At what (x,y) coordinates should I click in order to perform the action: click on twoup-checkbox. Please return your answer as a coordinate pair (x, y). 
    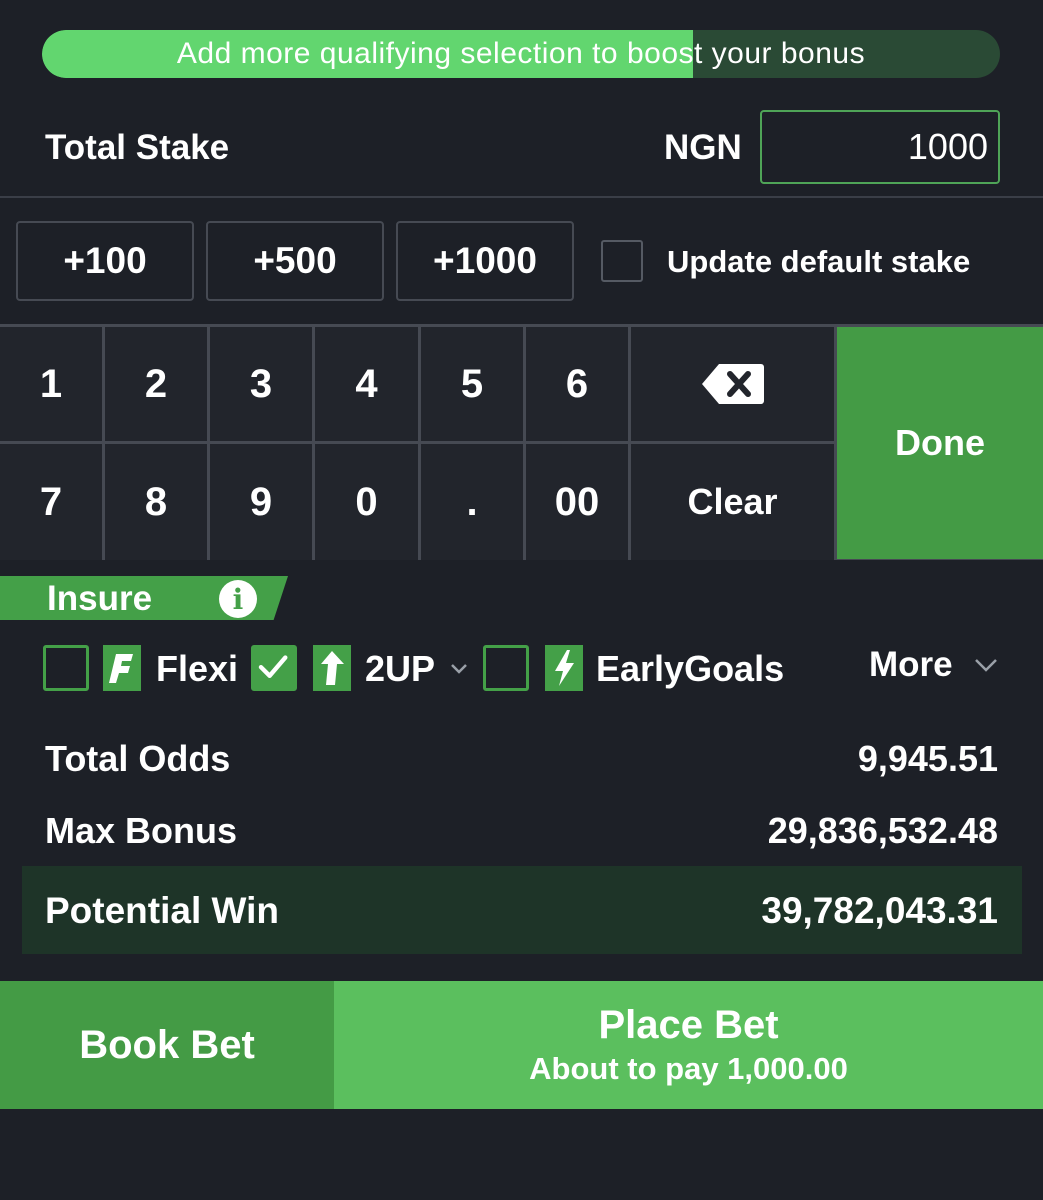
    Looking at the image, I should click on (274, 668).